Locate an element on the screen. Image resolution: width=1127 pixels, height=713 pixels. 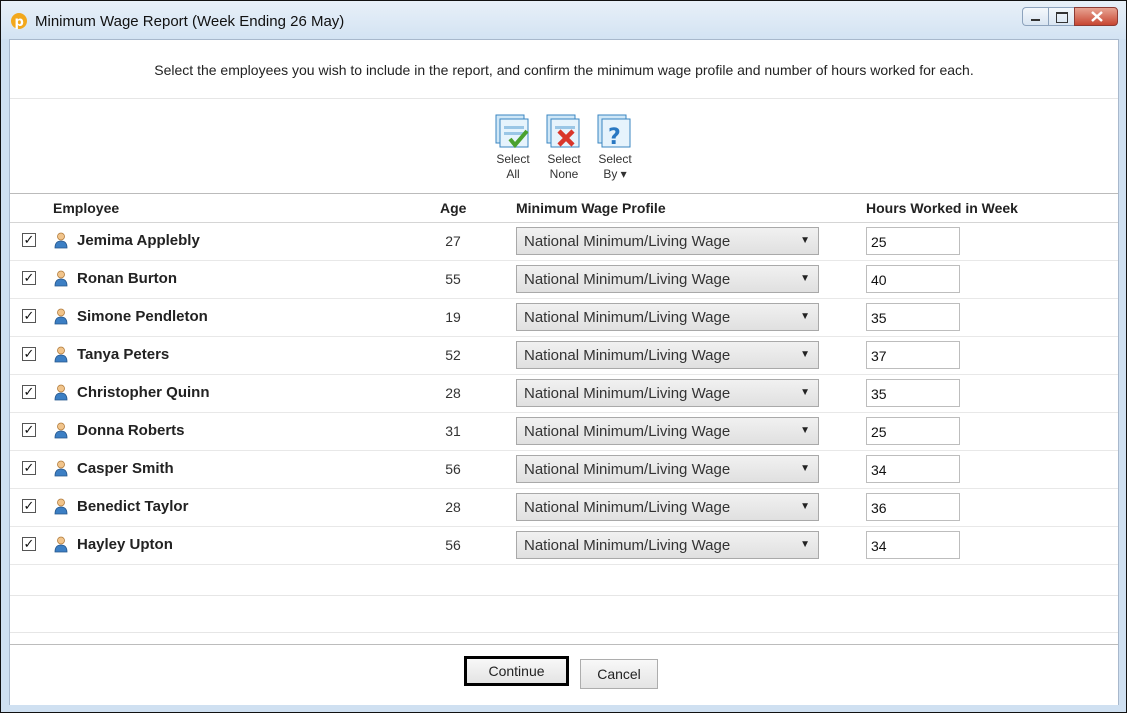
window-controls is located at coordinates (1070, 17).